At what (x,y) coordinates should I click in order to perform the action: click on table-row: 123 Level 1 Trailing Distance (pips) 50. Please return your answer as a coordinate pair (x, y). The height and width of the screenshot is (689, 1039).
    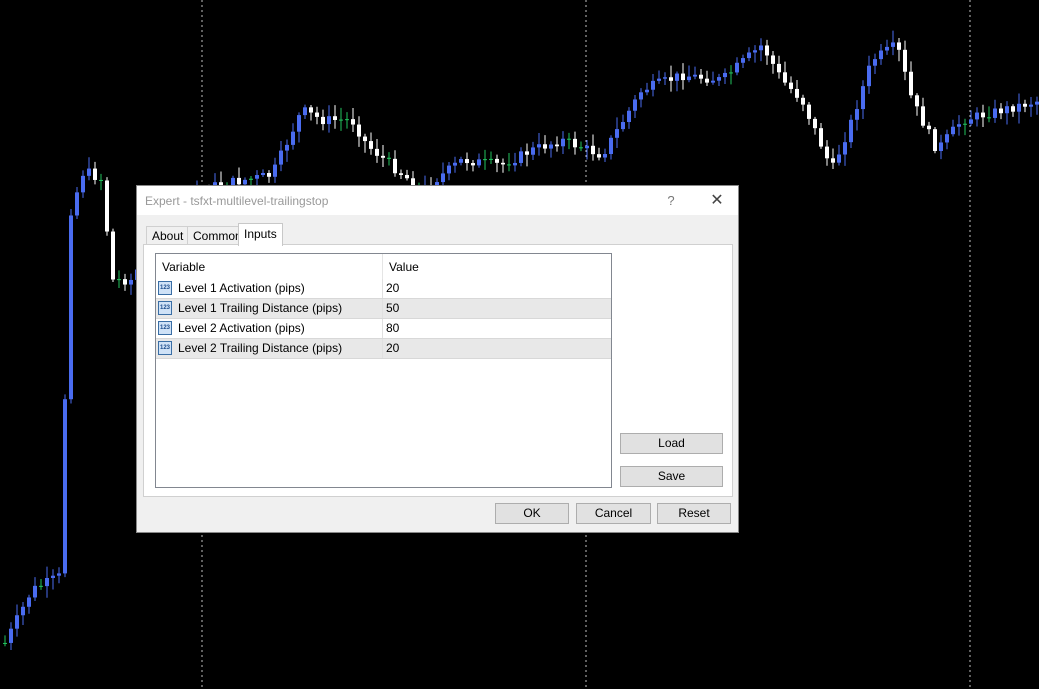
    Looking at the image, I should click on (383, 309).